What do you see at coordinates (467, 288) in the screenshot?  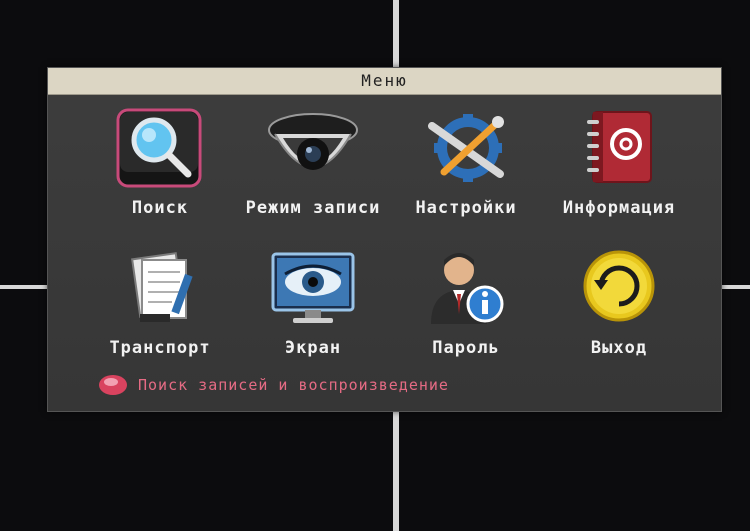 I see `user-info-icon` at bounding box center [467, 288].